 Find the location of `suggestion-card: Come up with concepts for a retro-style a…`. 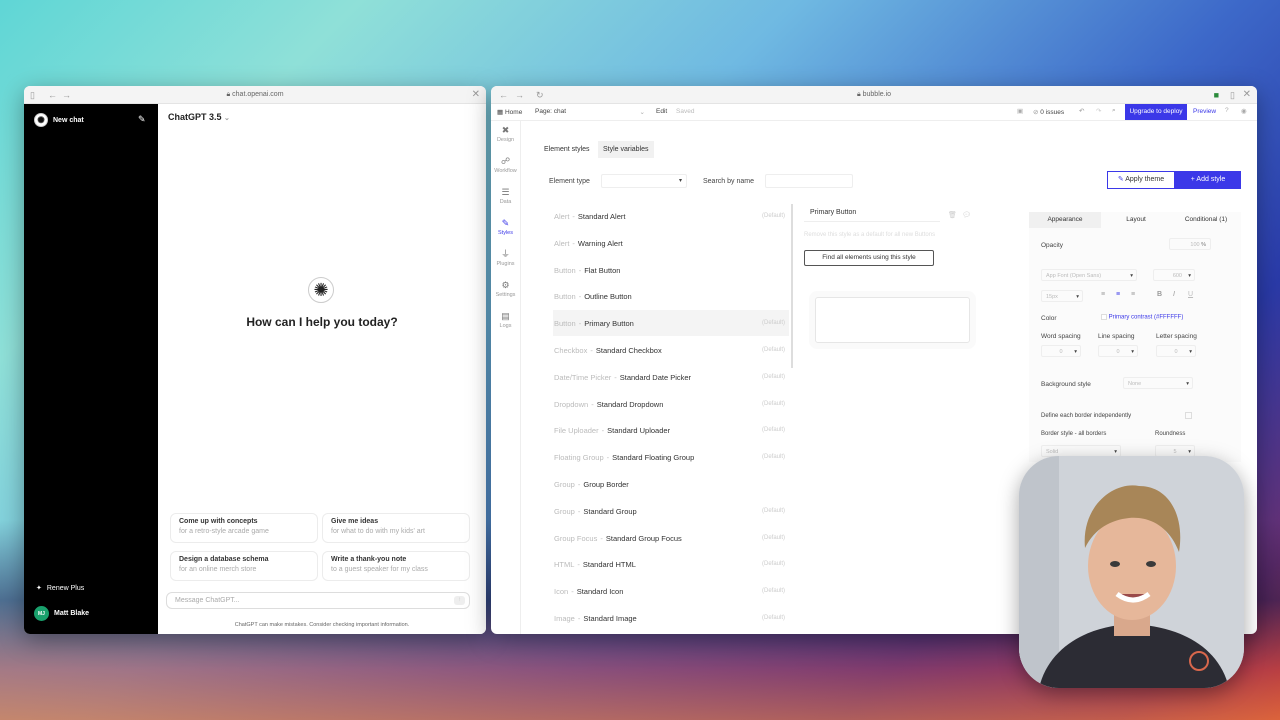

suggestion-card: Come up with concepts for a retro-style a… is located at coordinates (244, 528).